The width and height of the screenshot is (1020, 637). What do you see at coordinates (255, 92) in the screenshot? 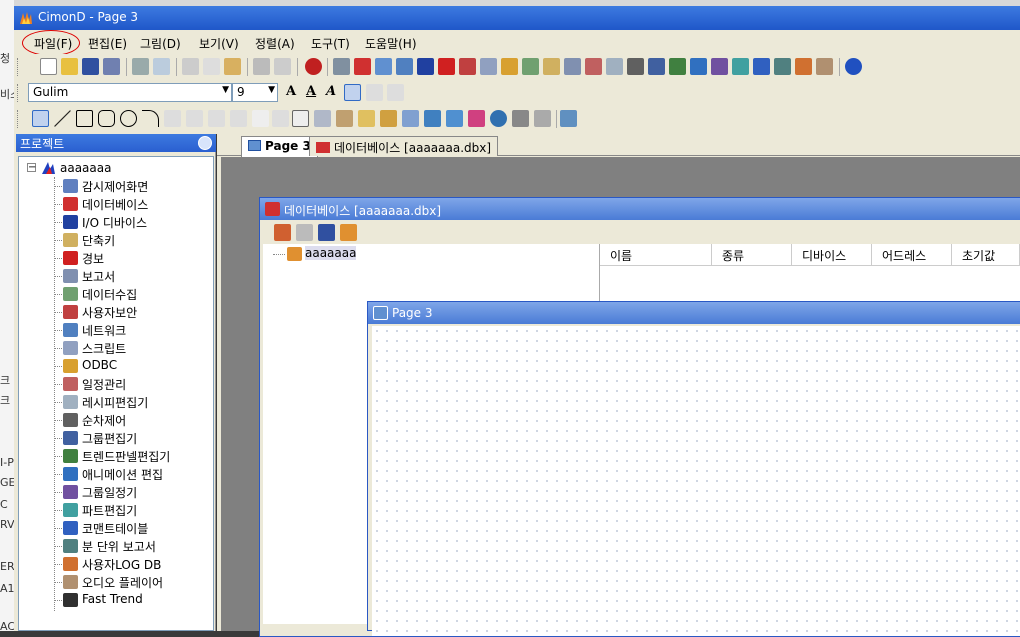
I see `font-size-select: 9 ▼` at bounding box center [255, 92].